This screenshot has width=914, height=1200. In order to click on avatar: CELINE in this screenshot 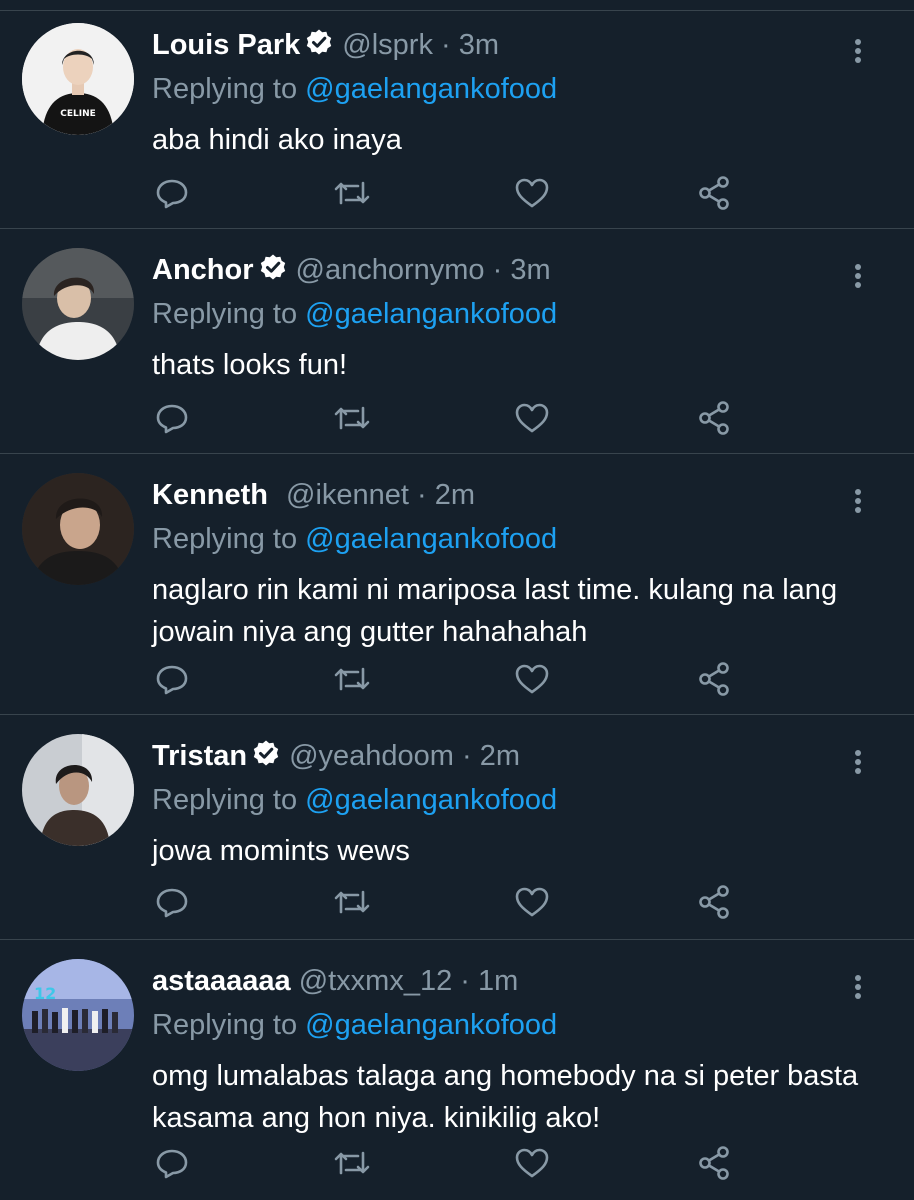, I will do `click(78, 79)`.